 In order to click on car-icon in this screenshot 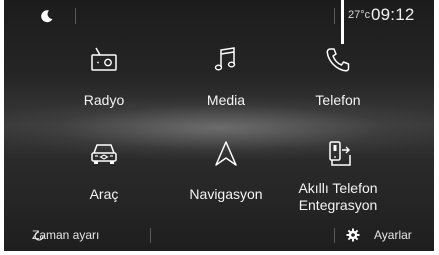, I will do `click(104, 154)`.